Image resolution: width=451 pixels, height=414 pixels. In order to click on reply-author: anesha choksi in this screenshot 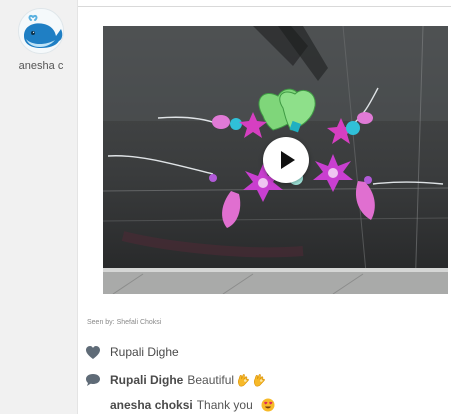, I will do `click(151, 405)`.